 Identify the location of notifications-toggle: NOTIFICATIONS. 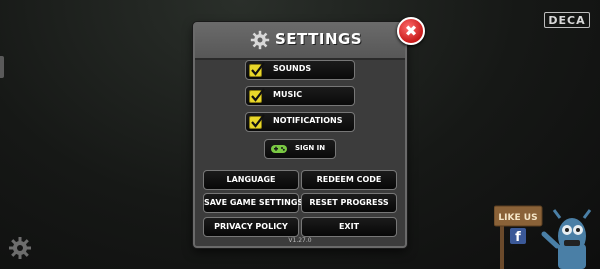
(300, 122).